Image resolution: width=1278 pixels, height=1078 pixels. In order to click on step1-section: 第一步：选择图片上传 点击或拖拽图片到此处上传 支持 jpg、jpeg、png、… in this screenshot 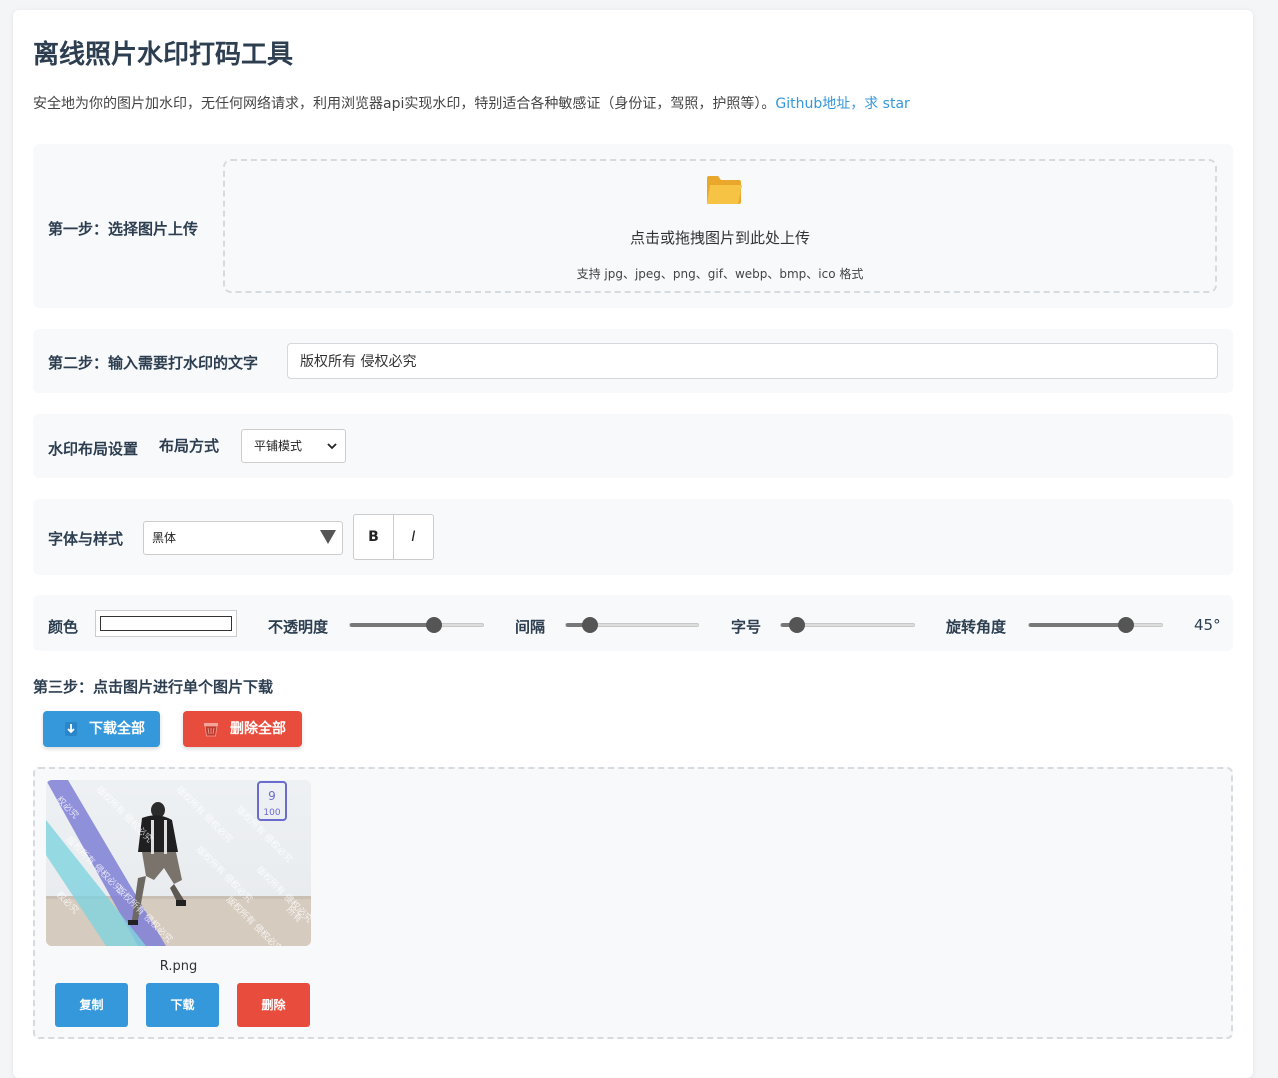, I will do `click(633, 226)`.